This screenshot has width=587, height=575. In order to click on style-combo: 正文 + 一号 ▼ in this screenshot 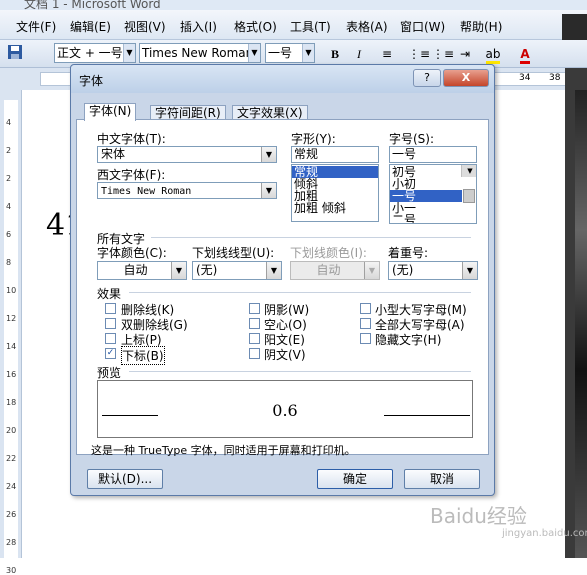, I will do `click(95, 53)`.